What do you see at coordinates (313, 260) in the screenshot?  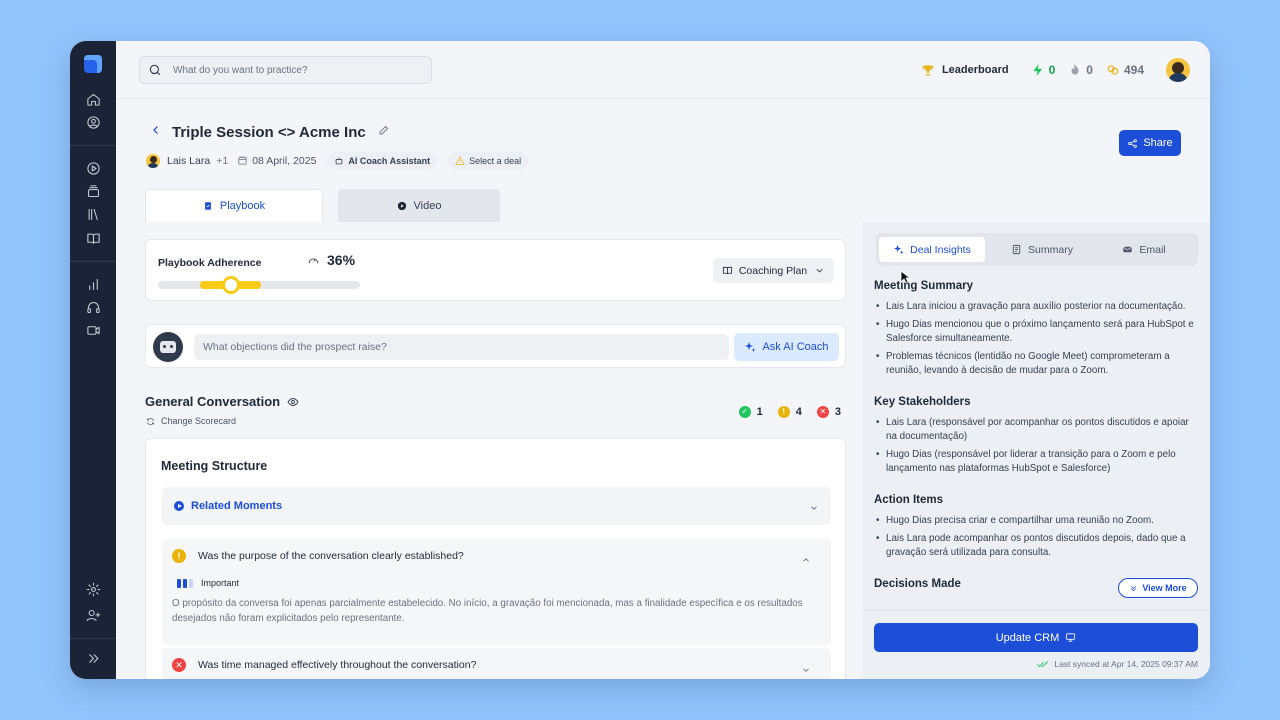 I see `gauge-icon` at bounding box center [313, 260].